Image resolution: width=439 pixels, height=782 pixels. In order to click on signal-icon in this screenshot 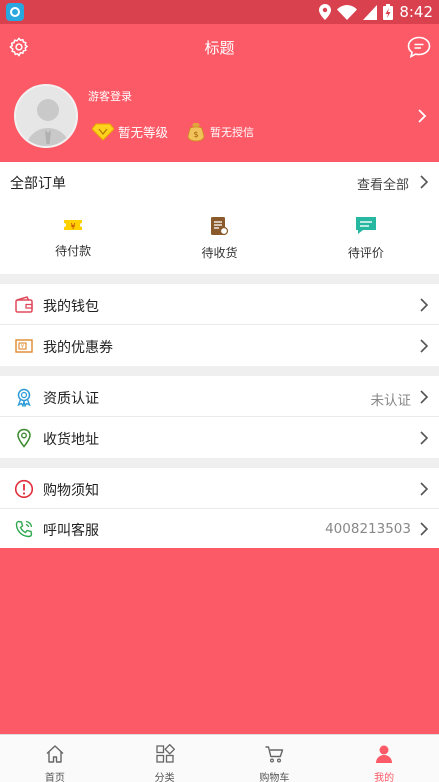, I will do `click(370, 12)`.